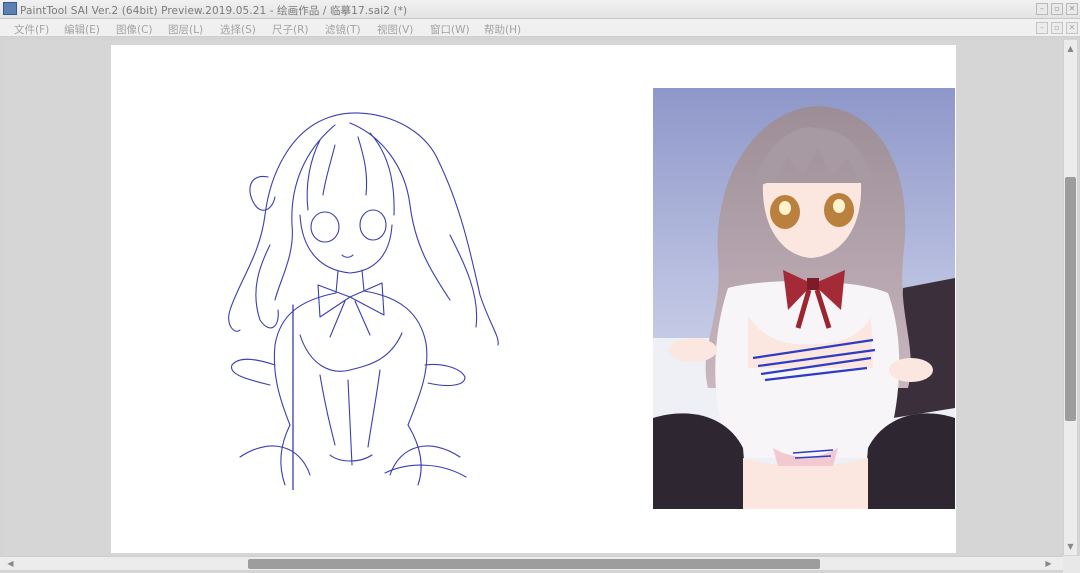 The width and height of the screenshot is (1080, 573). Describe the element at coordinates (1070, 546) in the screenshot. I see `scroll-down-arrow-icon: ▼` at that location.